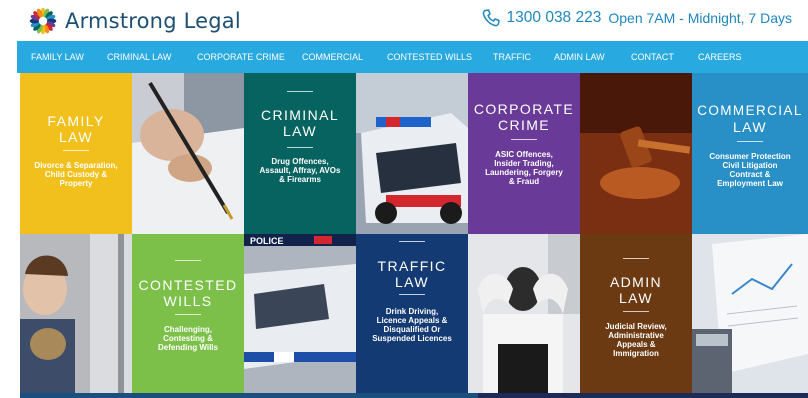 The height and width of the screenshot is (398, 808). I want to click on tile-title-line1: CONTESTED, so click(188, 285).